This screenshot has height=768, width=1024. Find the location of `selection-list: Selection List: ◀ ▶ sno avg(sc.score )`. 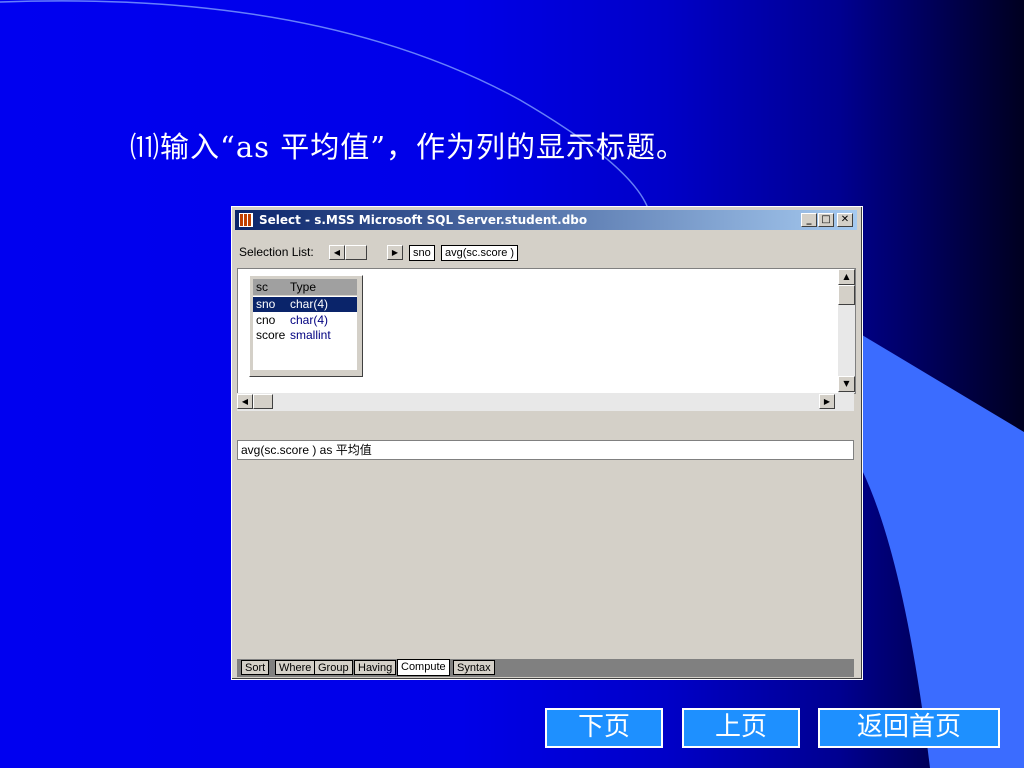

selection-list: Selection List: ◀ ▶ sno avg(sc.score ) is located at coordinates (546, 252).